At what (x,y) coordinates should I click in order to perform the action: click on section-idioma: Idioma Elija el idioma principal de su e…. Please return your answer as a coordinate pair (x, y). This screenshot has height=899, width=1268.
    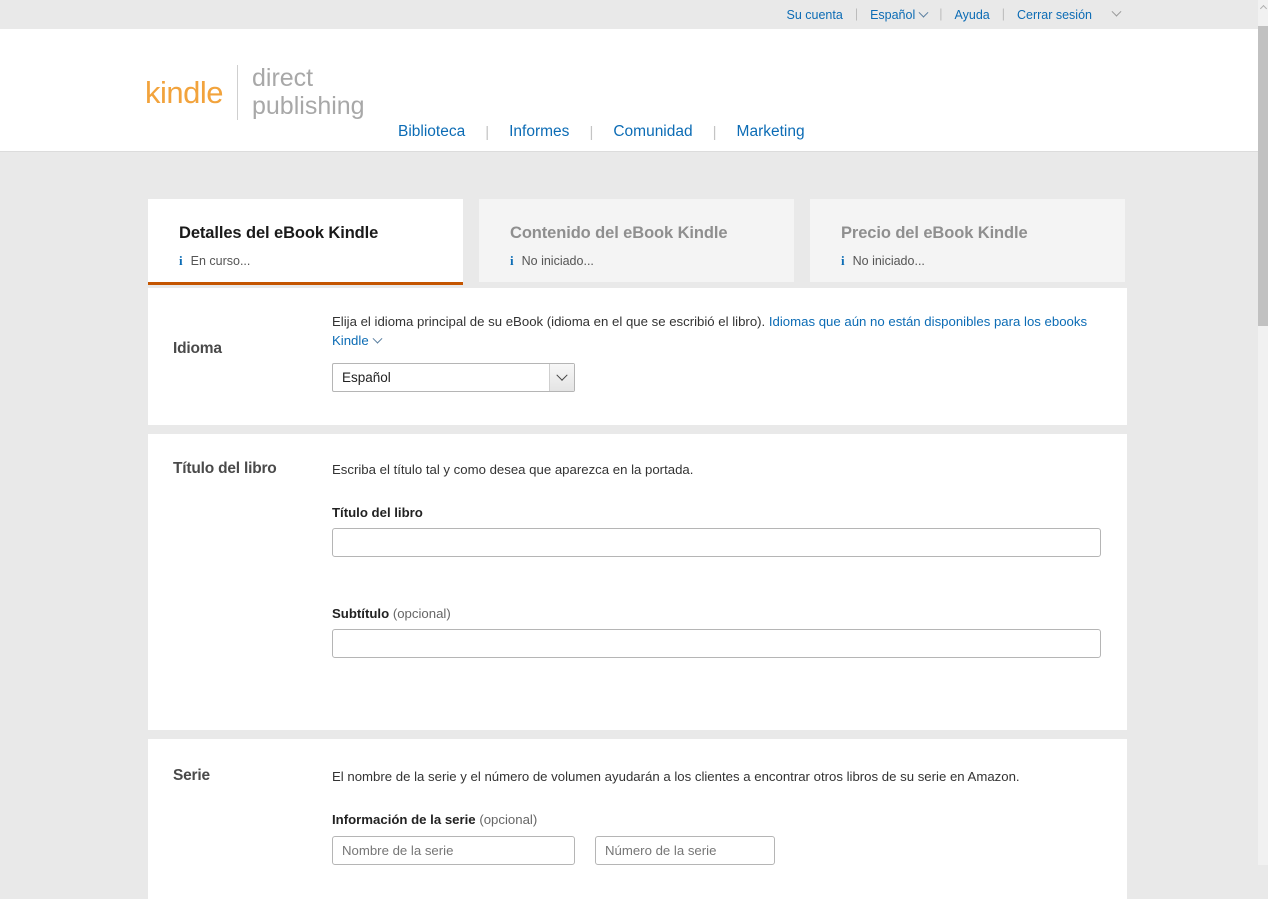
    Looking at the image, I should click on (637, 356).